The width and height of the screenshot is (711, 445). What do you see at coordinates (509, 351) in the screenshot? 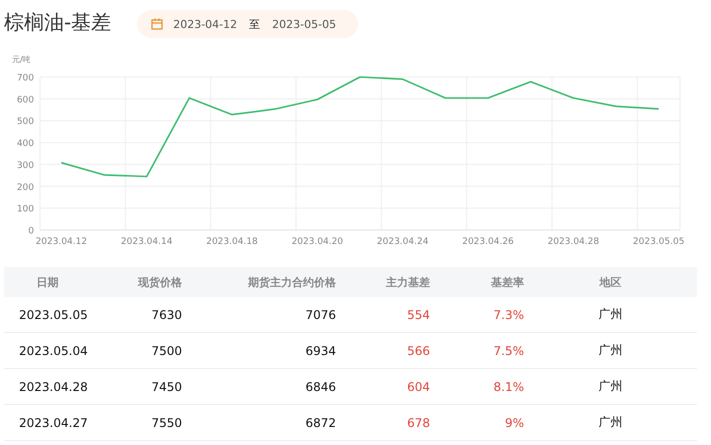
I see `table-cell: 7.5%` at bounding box center [509, 351].